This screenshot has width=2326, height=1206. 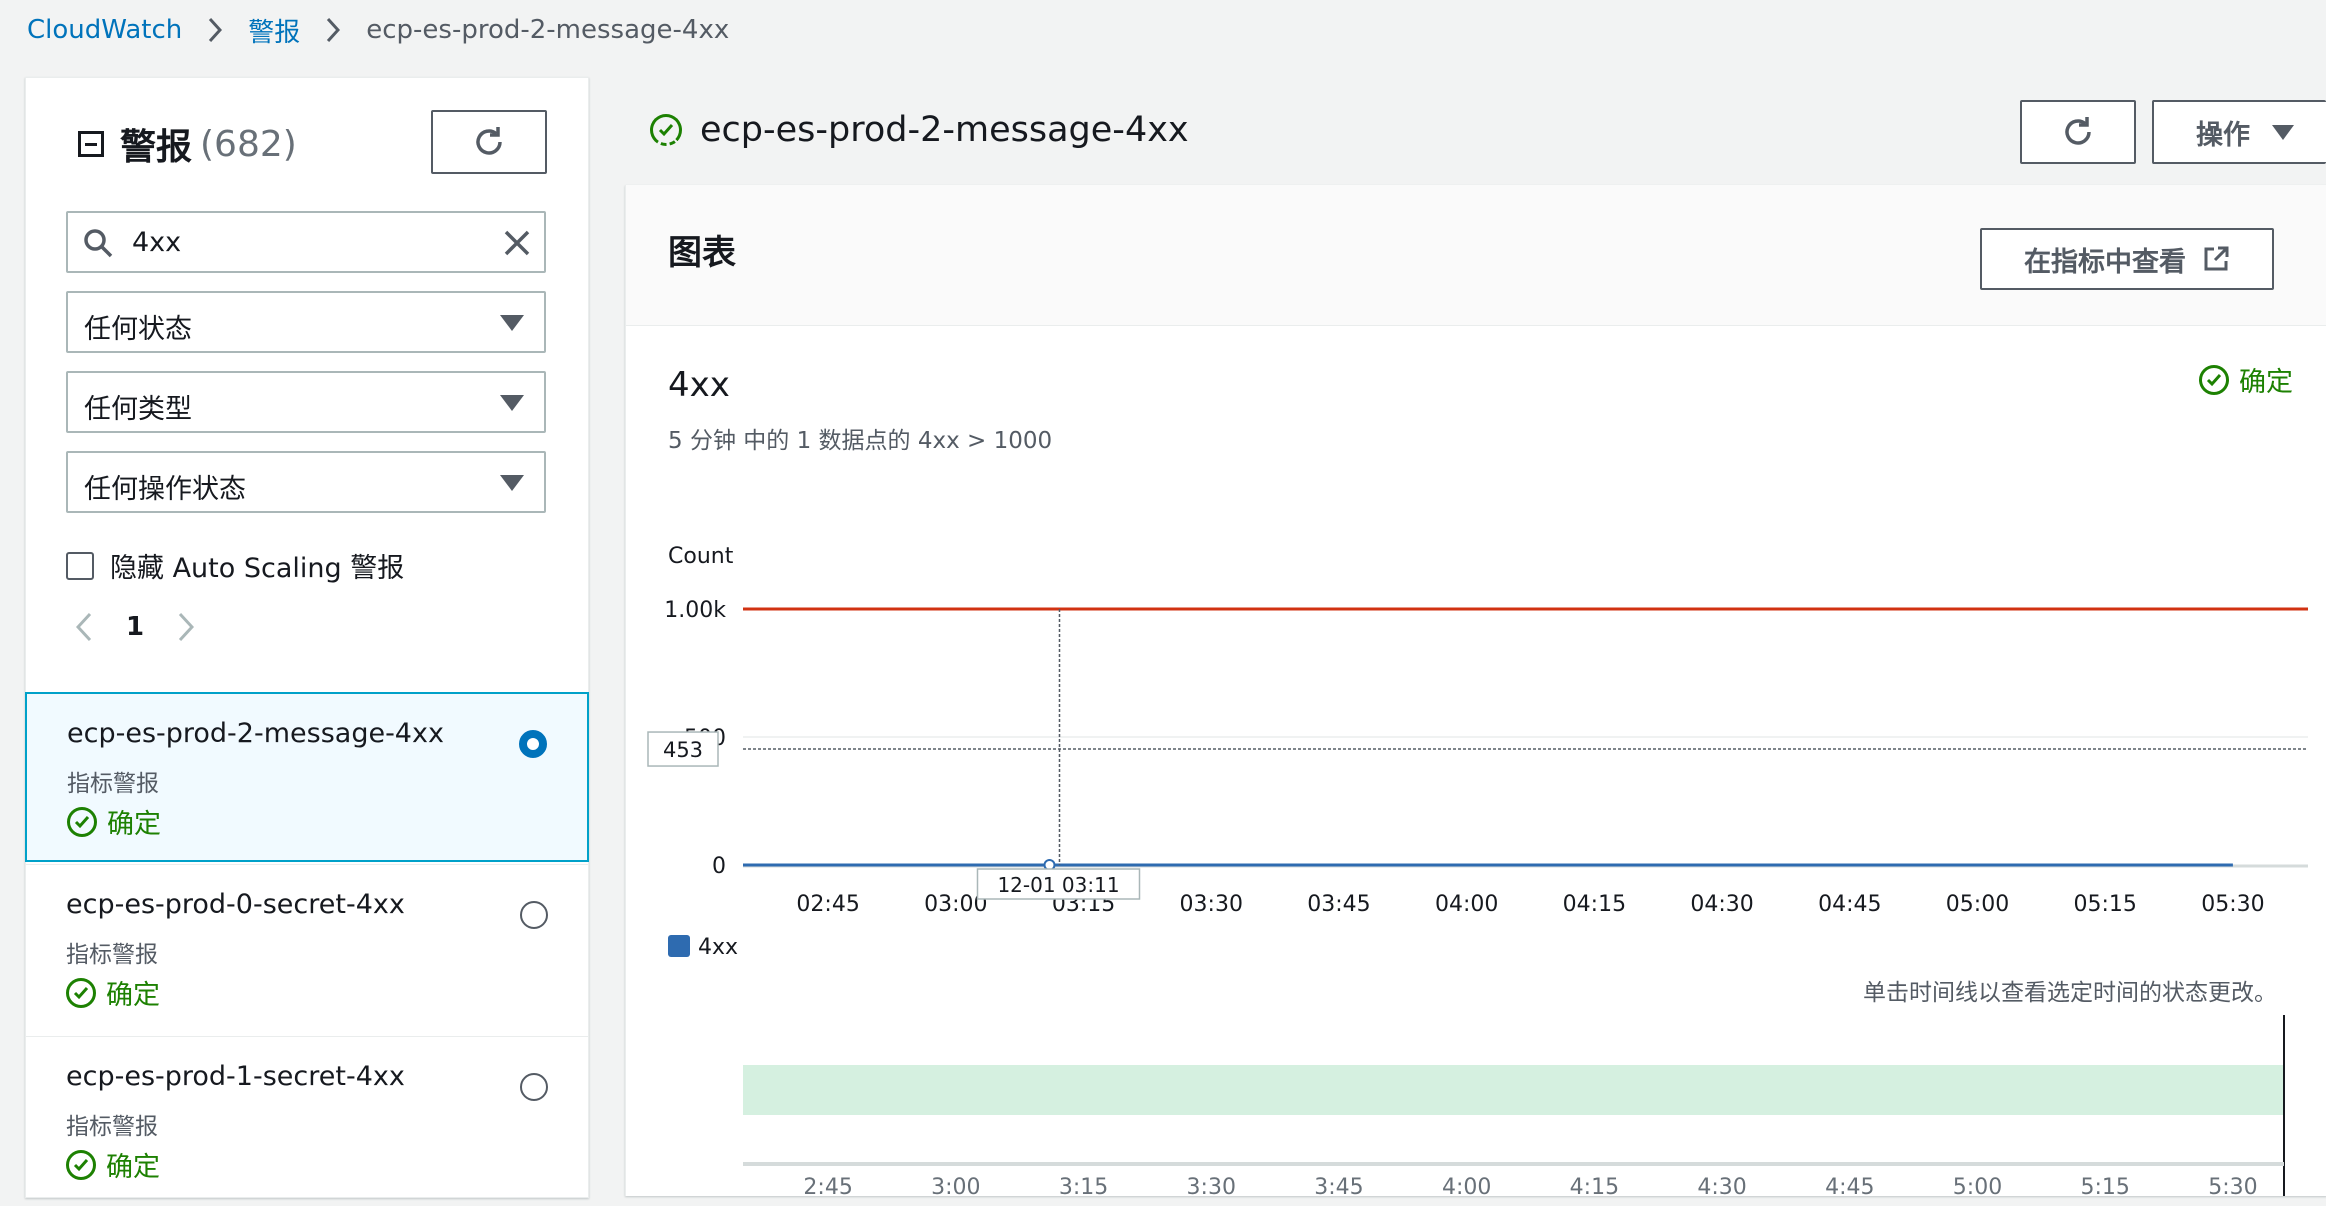 What do you see at coordinates (1977, 904) in the screenshot?
I see `x-tick-label: 05:00` at bounding box center [1977, 904].